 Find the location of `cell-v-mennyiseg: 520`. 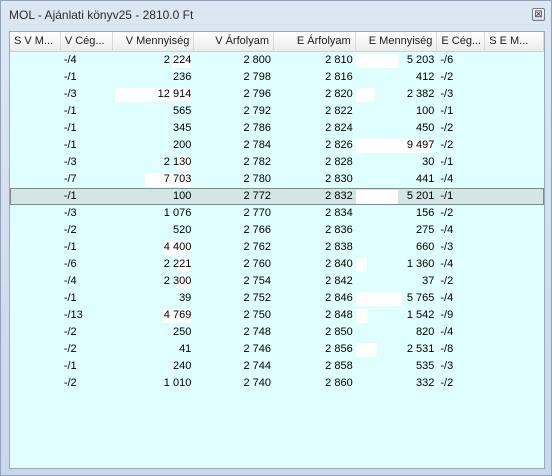

cell-v-mennyiseg: 520 is located at coordinates (154, 230).